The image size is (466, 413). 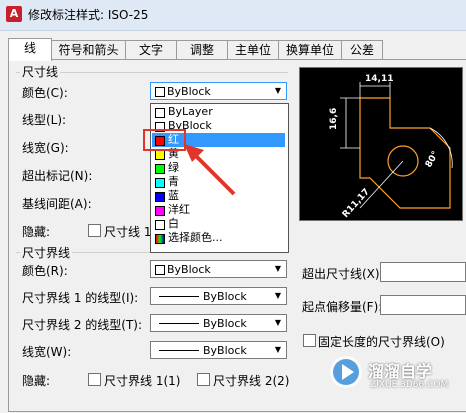 What do you see at coordinates (94, 230) in the screenshot?
I see `suppress-dim1-checkbox` at bounding box center [94, 230].